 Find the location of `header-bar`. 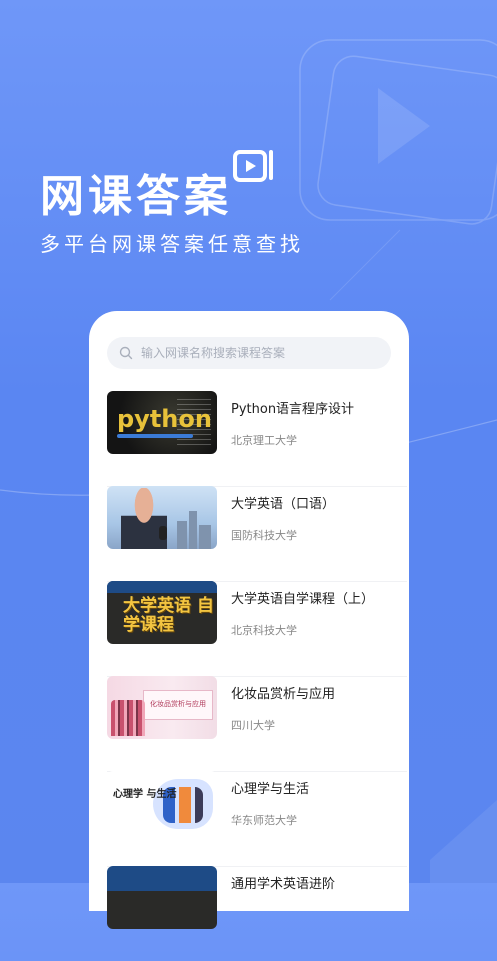

header-bar is located at coordinates (162, 587).